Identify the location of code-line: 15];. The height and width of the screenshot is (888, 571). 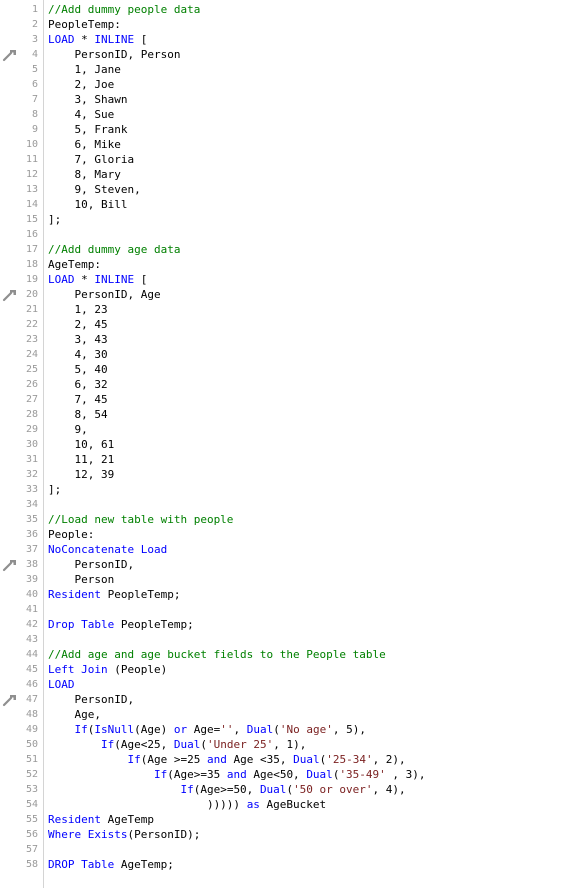
(285, 219).